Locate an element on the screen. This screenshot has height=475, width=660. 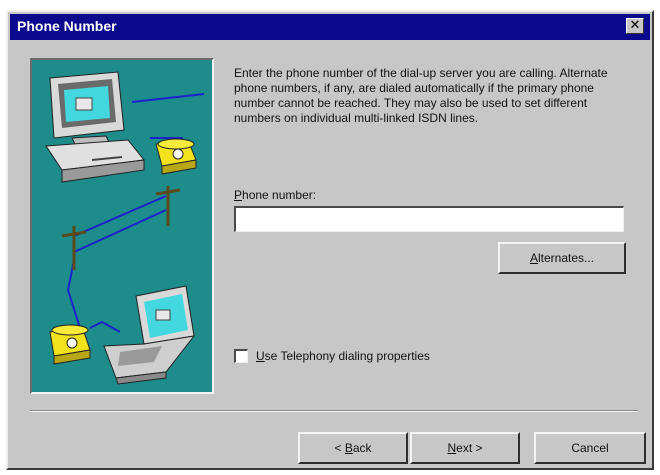
phone-number-label: Phone number: is located at coordinates (275, 195).